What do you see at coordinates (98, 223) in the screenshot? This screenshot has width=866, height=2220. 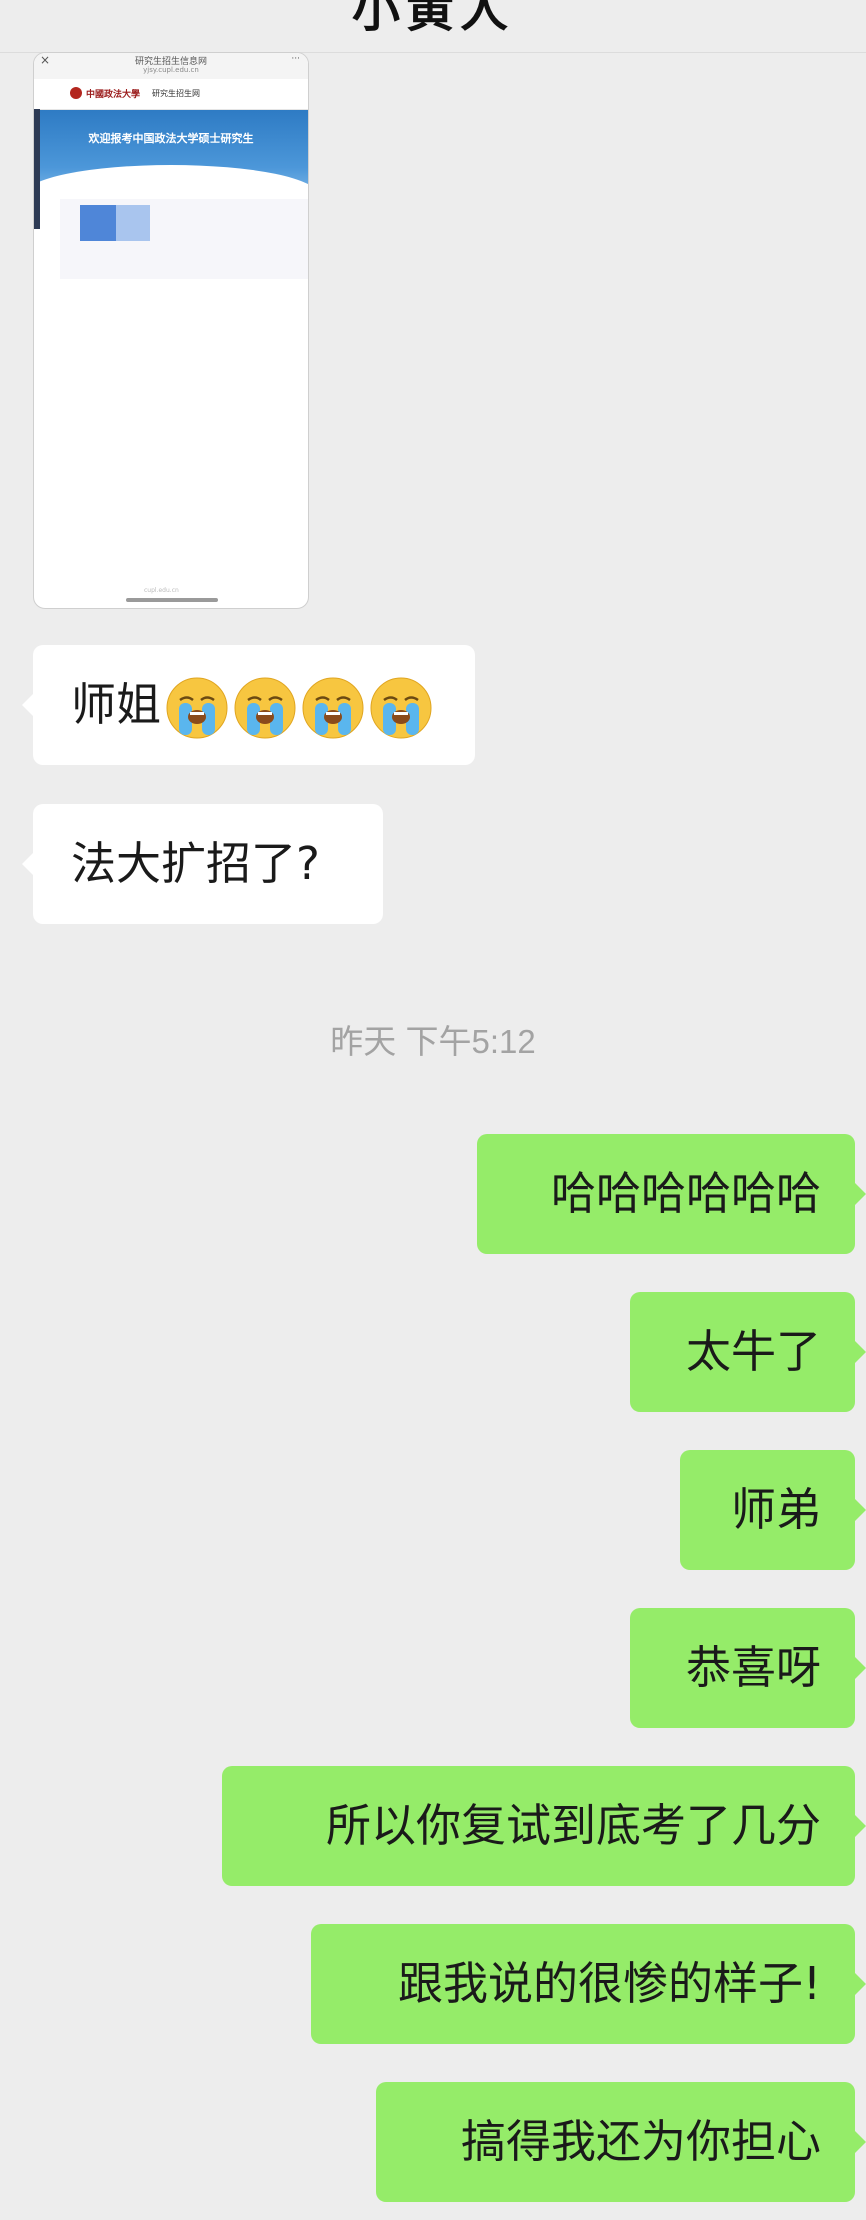 I see `blurred-block-dark` at bounding box center [98, 223].